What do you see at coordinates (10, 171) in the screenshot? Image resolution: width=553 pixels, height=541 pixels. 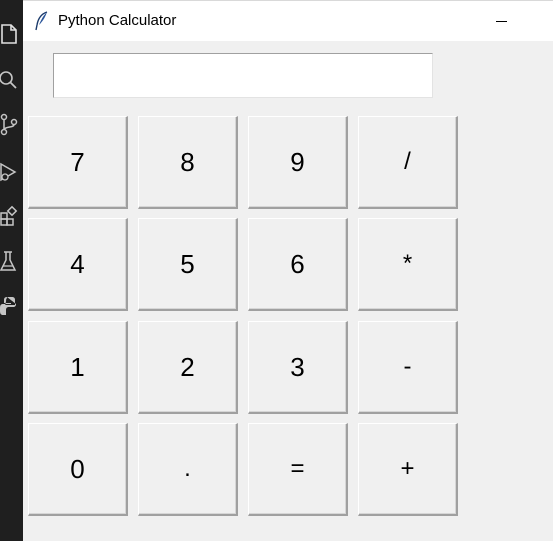 I see `run-debug-icon` at bounding box center [10, 171].